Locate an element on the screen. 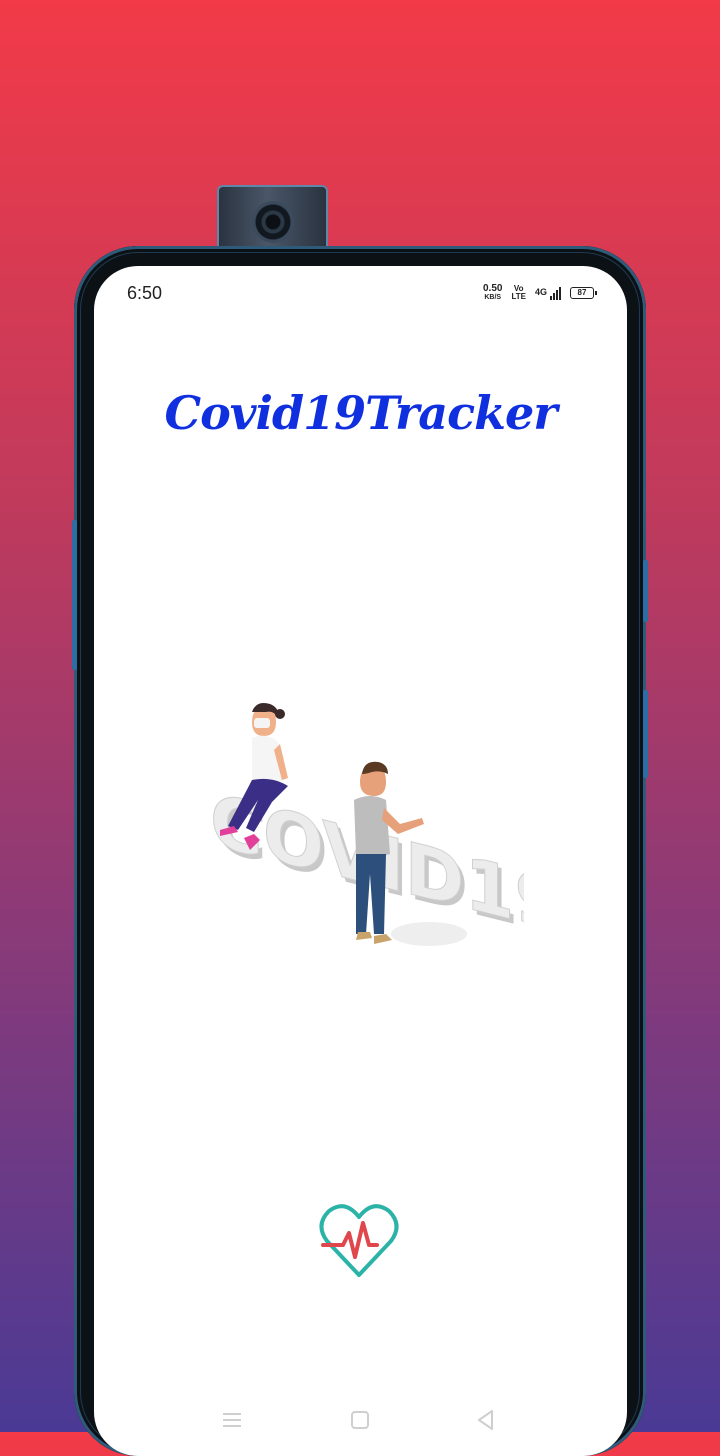 The height and width of the screenshot is (1456, 720). signal-icon: 4G is located at coordinates (547, 293).